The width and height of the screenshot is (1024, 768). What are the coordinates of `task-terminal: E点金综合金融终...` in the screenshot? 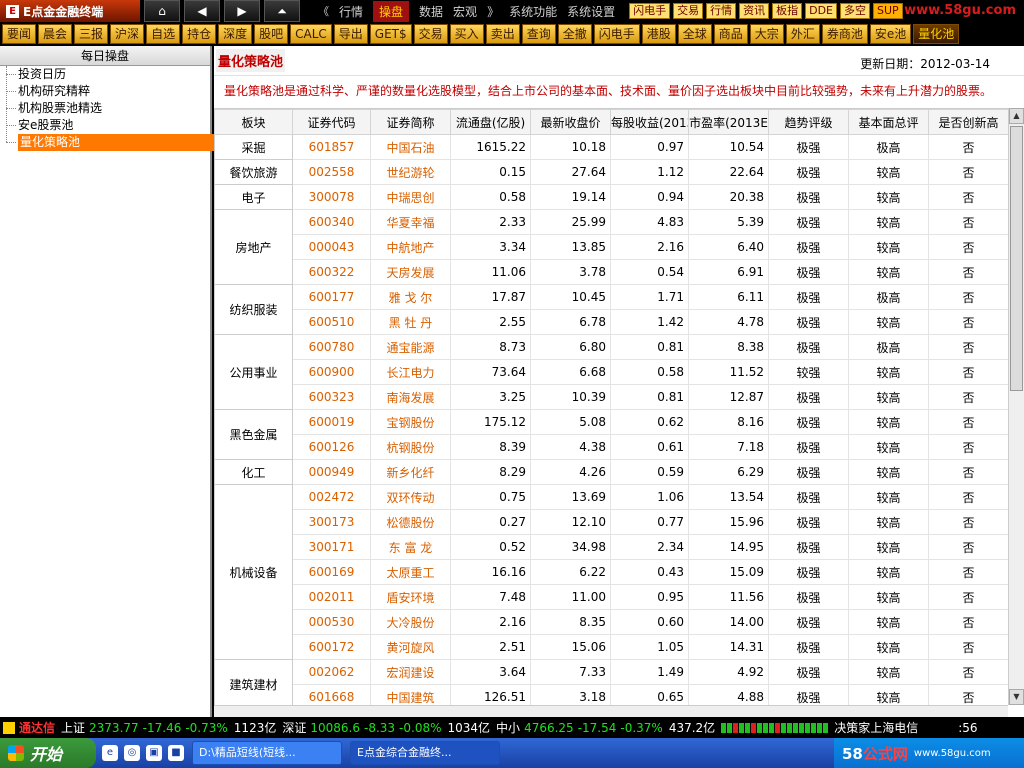 It's located at (425, 753).